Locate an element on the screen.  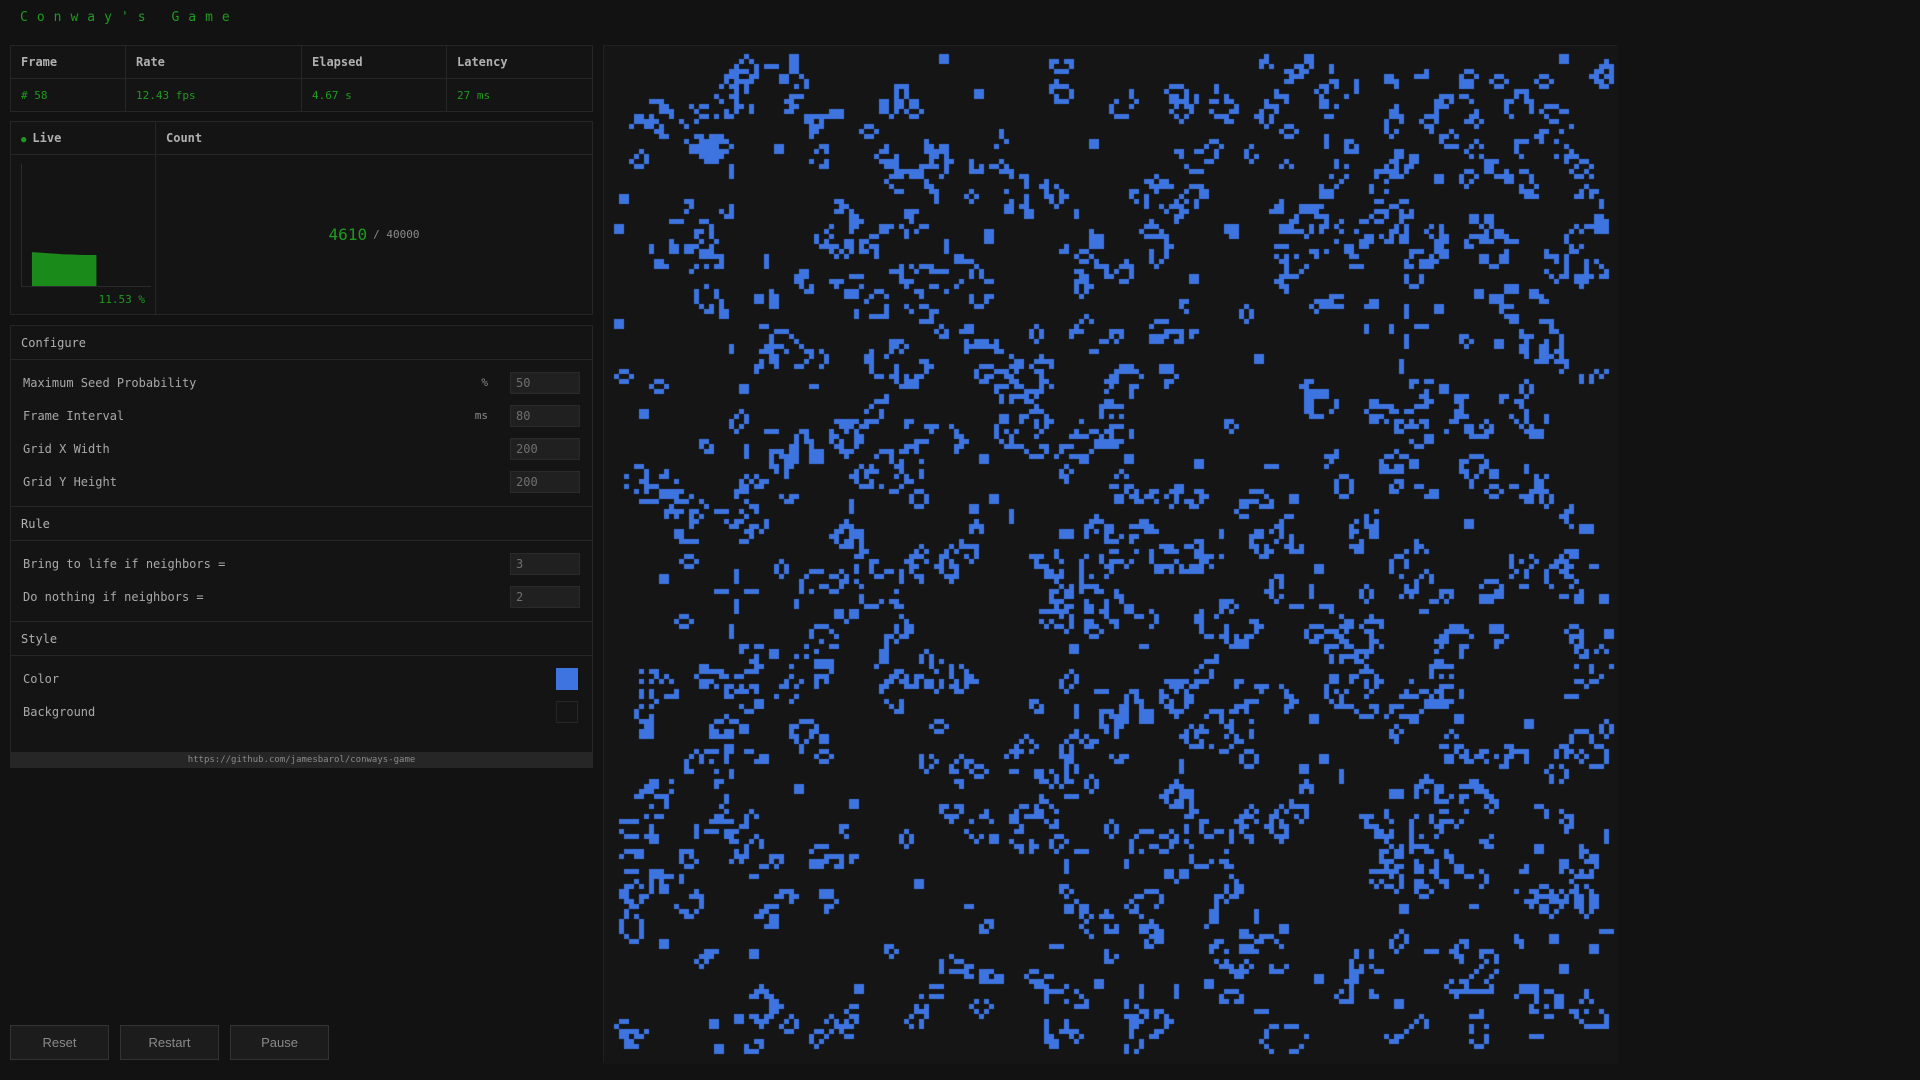
survive-rule-input: 2 is located at coordinates (545, 596).